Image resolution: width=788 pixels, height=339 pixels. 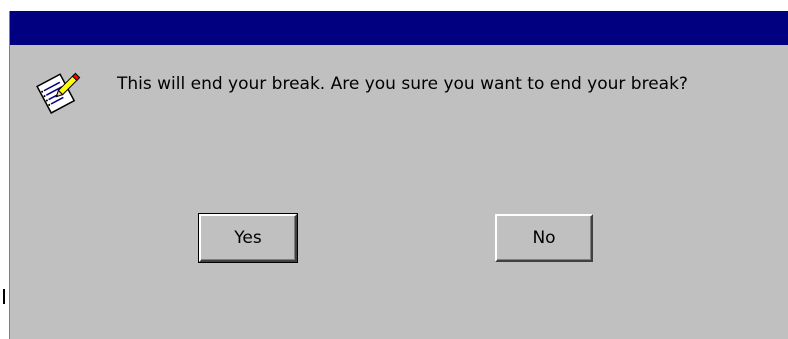 I want to click on dialog-titlebar, so click(x=399, y=28).